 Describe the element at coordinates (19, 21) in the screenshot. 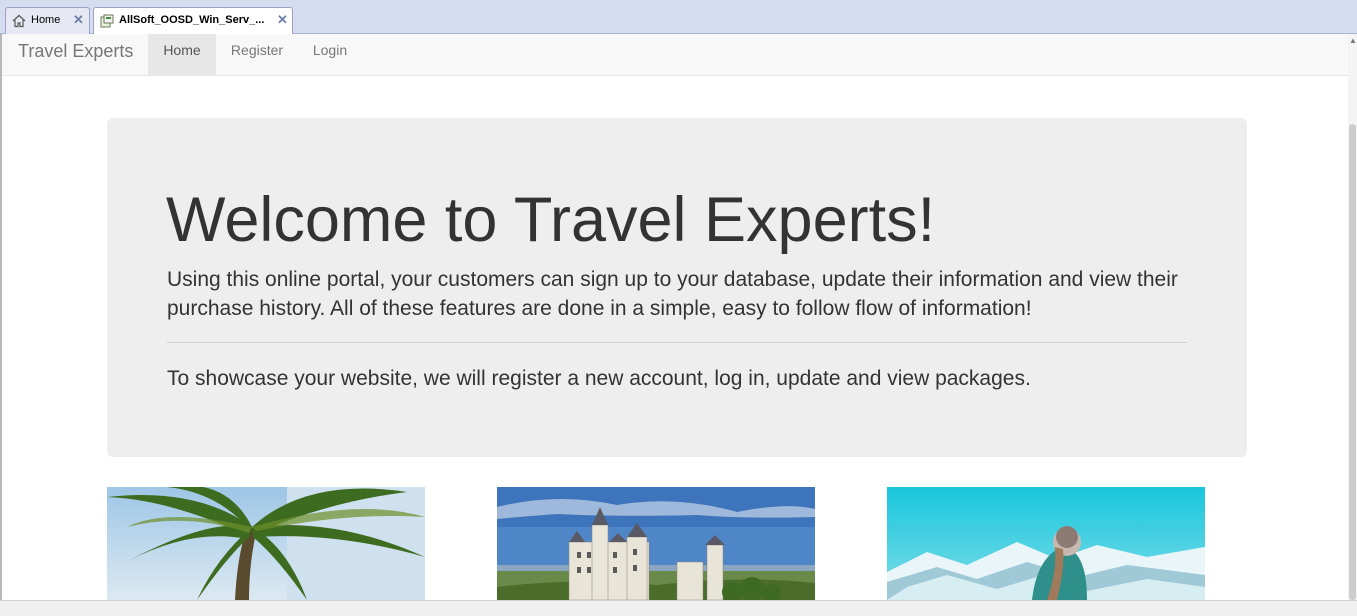

I see `house-icon` at that location.